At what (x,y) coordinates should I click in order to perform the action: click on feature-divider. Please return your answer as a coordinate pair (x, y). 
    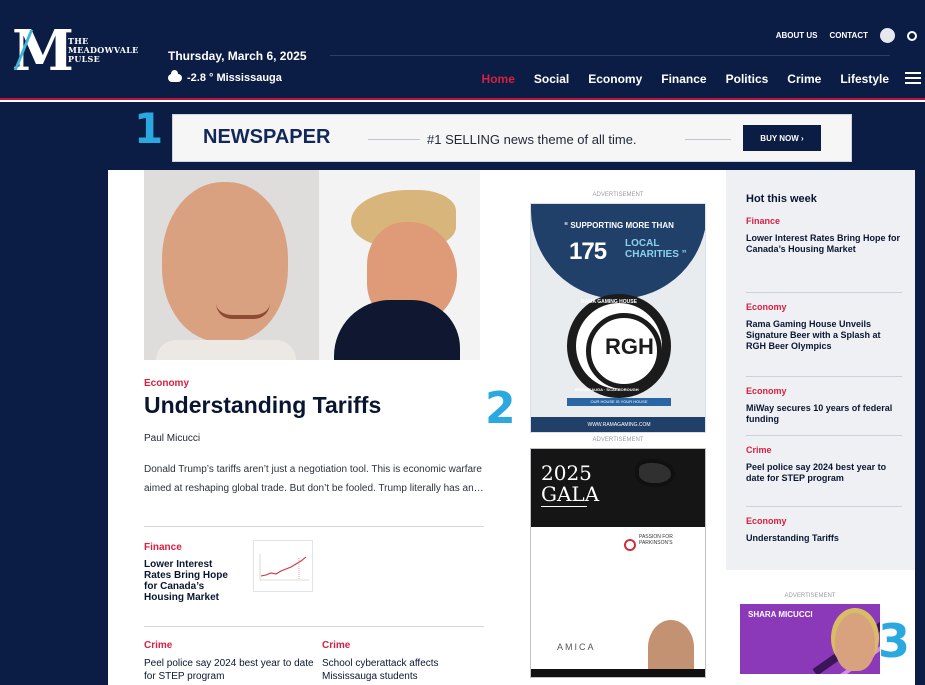
    Looking at the image, I should click on (314, 526).